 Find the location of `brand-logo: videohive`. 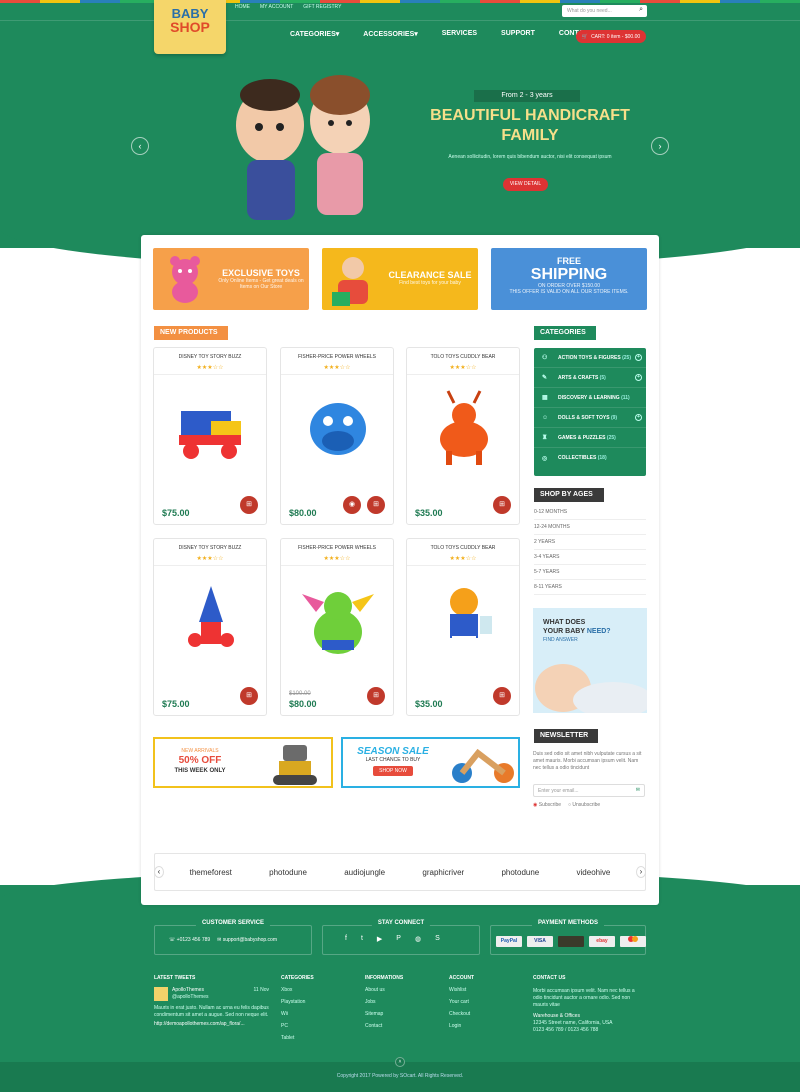

brand-logo: videohive is located at coordinates (594, 872).